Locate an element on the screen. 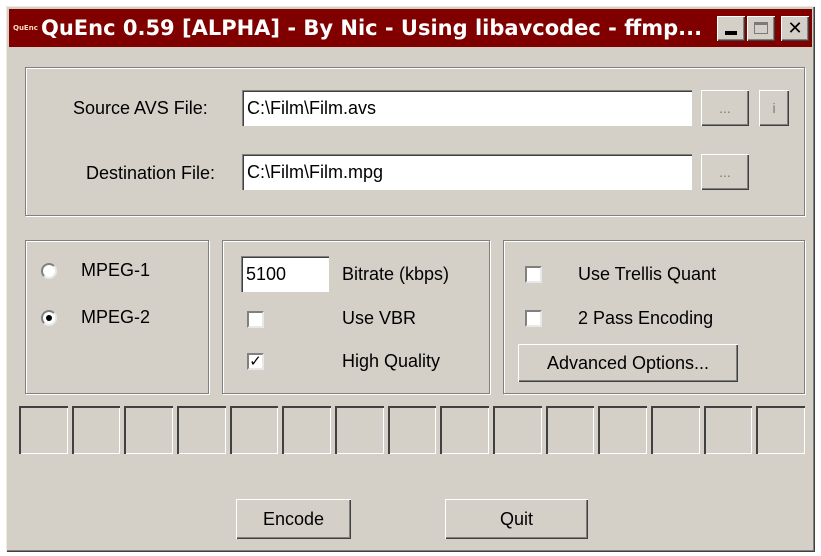 The height and width of the screenshot is (556, 821). app-icon: QuEnc is located at coordinates (25, 28).